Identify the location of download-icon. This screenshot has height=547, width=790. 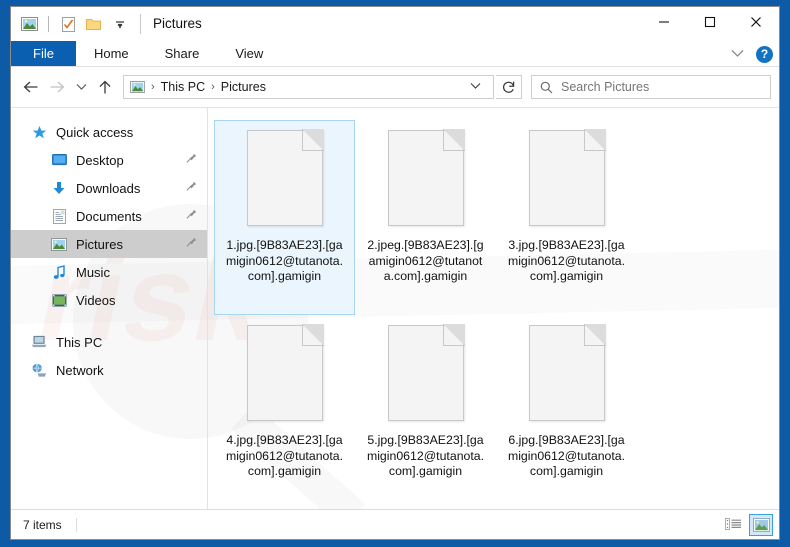
(59, 188).